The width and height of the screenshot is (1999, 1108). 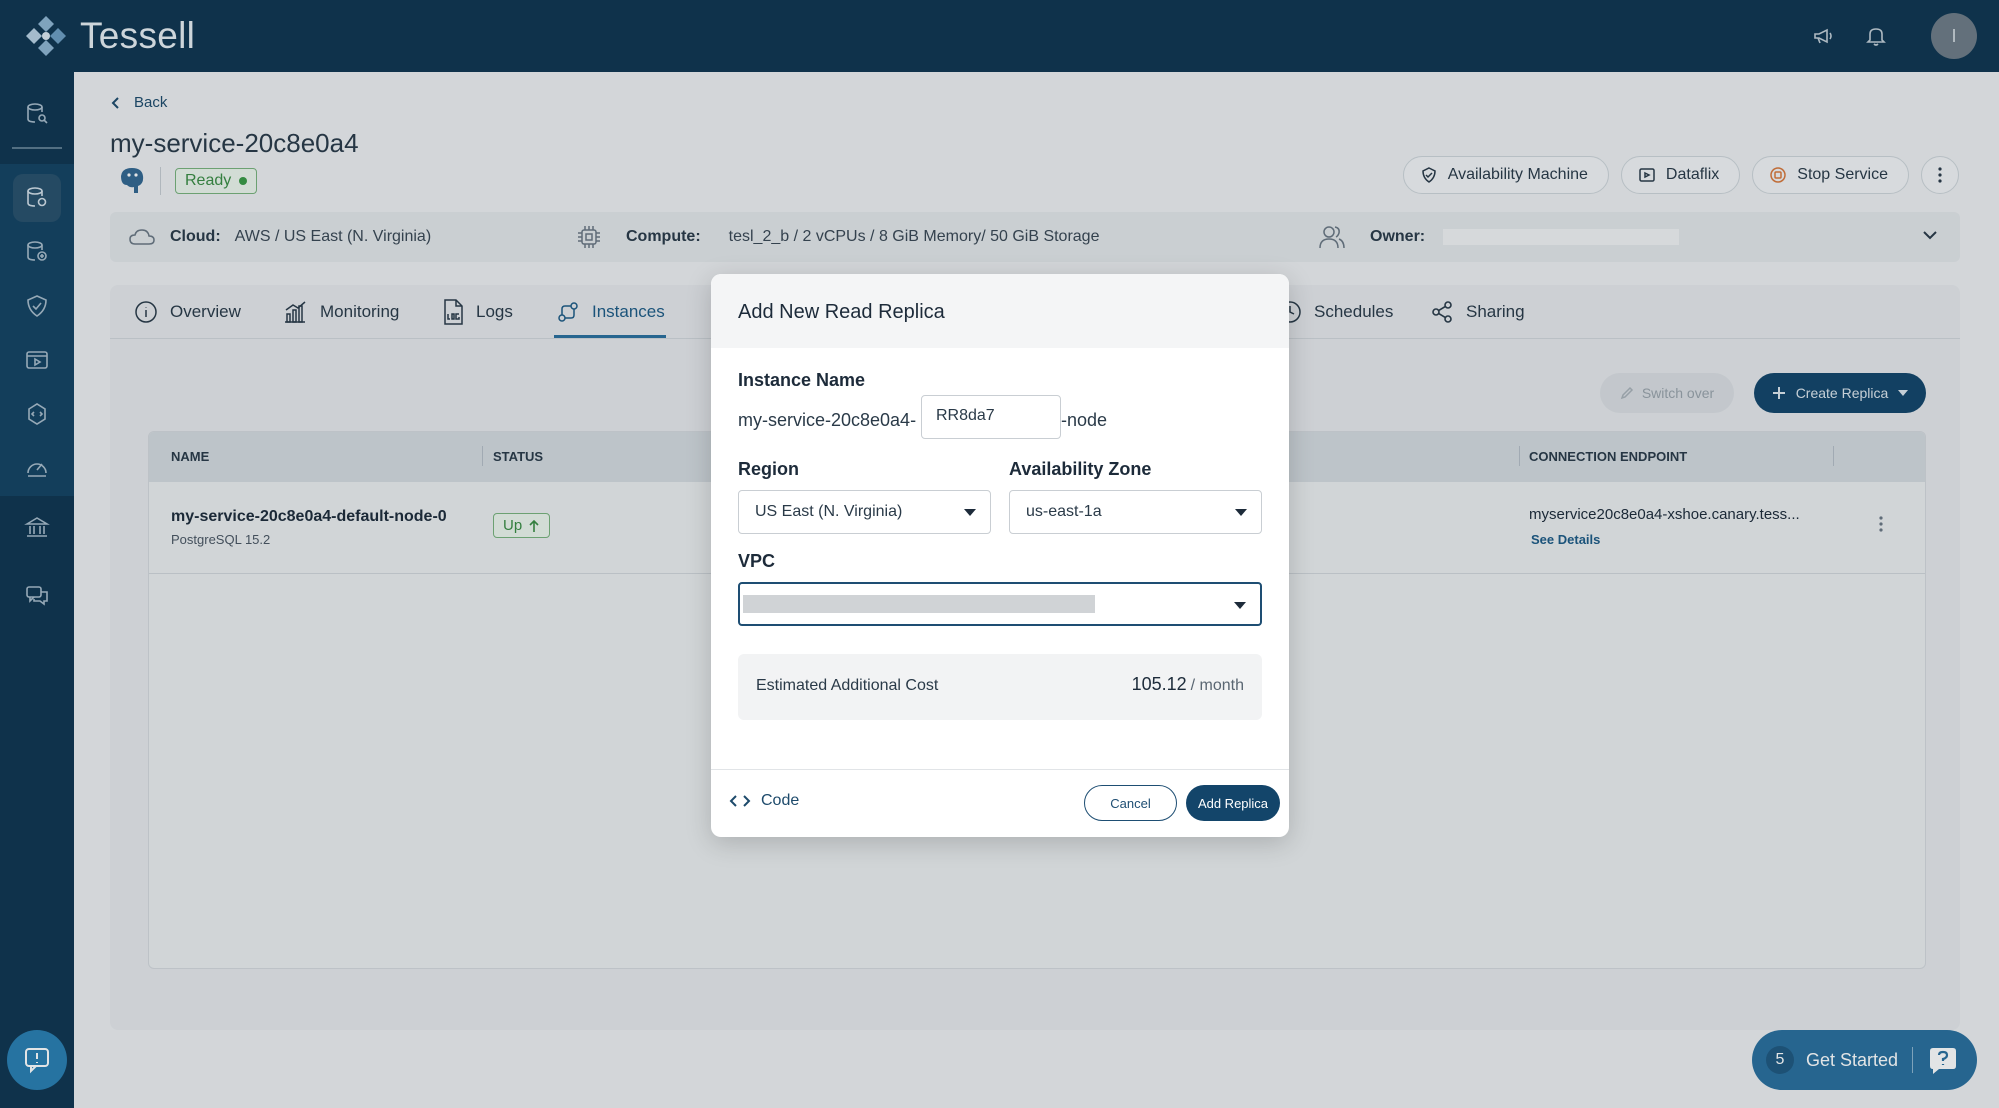 I want to click on vpc-select, so click(x=1000, y=604).